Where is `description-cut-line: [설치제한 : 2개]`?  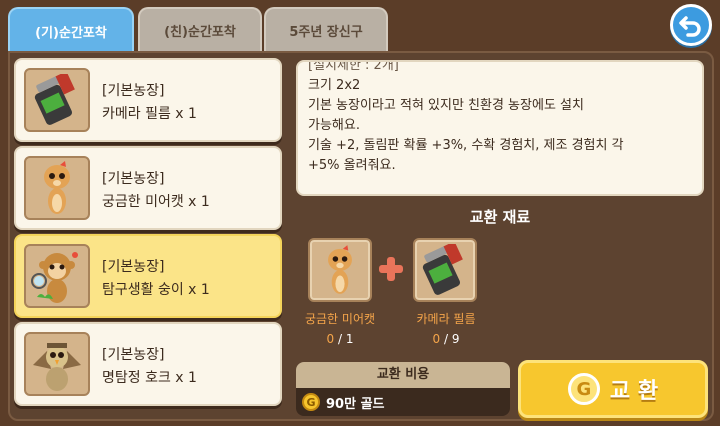 description-cut-line: [설치제한 : 2개] is located at coordinates (353, 66).